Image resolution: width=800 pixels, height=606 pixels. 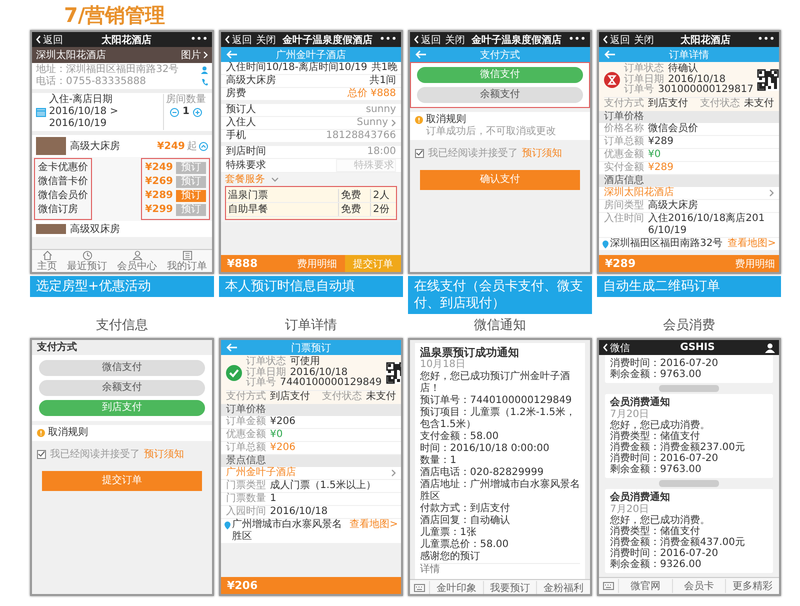 I want to click on tab: 会员中心, so click(x=137, y=261).